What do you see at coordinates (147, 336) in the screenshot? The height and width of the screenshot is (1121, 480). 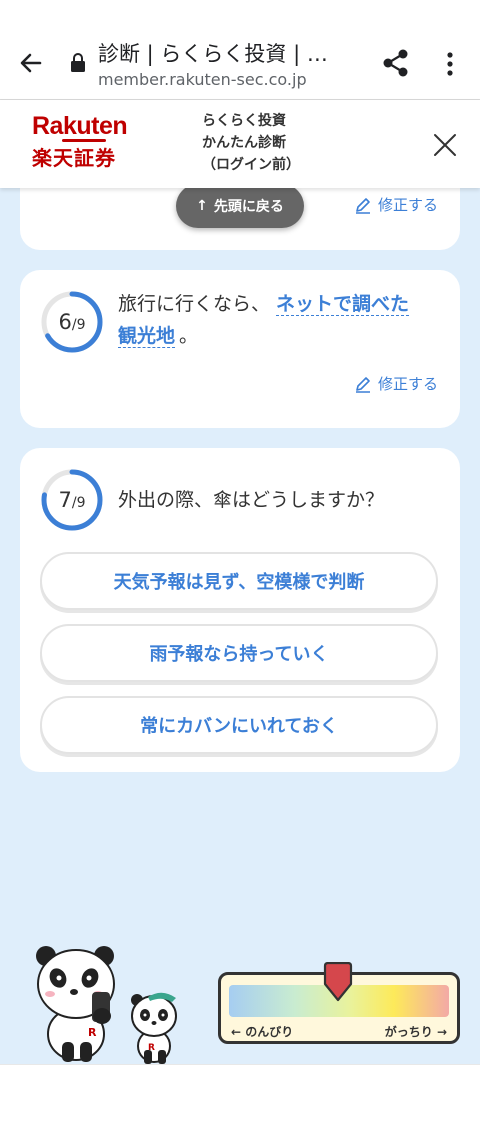 I see `selected-answer: 観光地` at bounding box center [147, 336].